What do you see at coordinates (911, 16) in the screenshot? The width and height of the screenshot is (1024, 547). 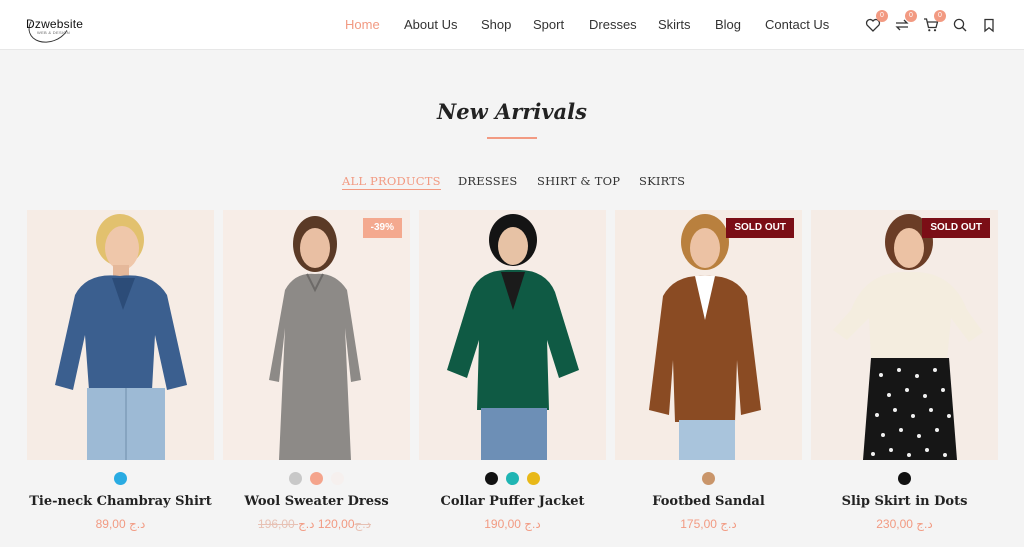 I see `compare-count-badge: 0` at bounding box center [911, 16].